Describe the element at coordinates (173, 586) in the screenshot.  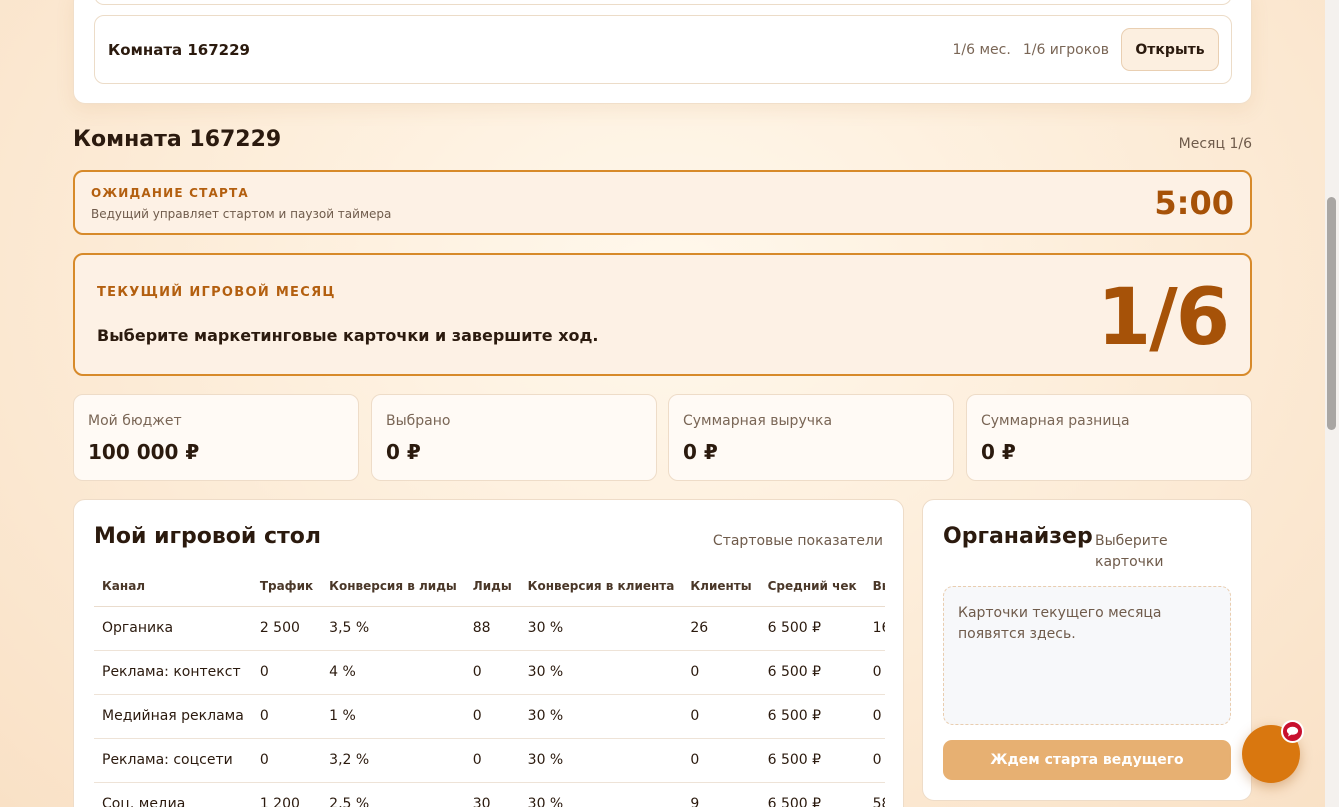
I see `column-header: Канал` at that location.